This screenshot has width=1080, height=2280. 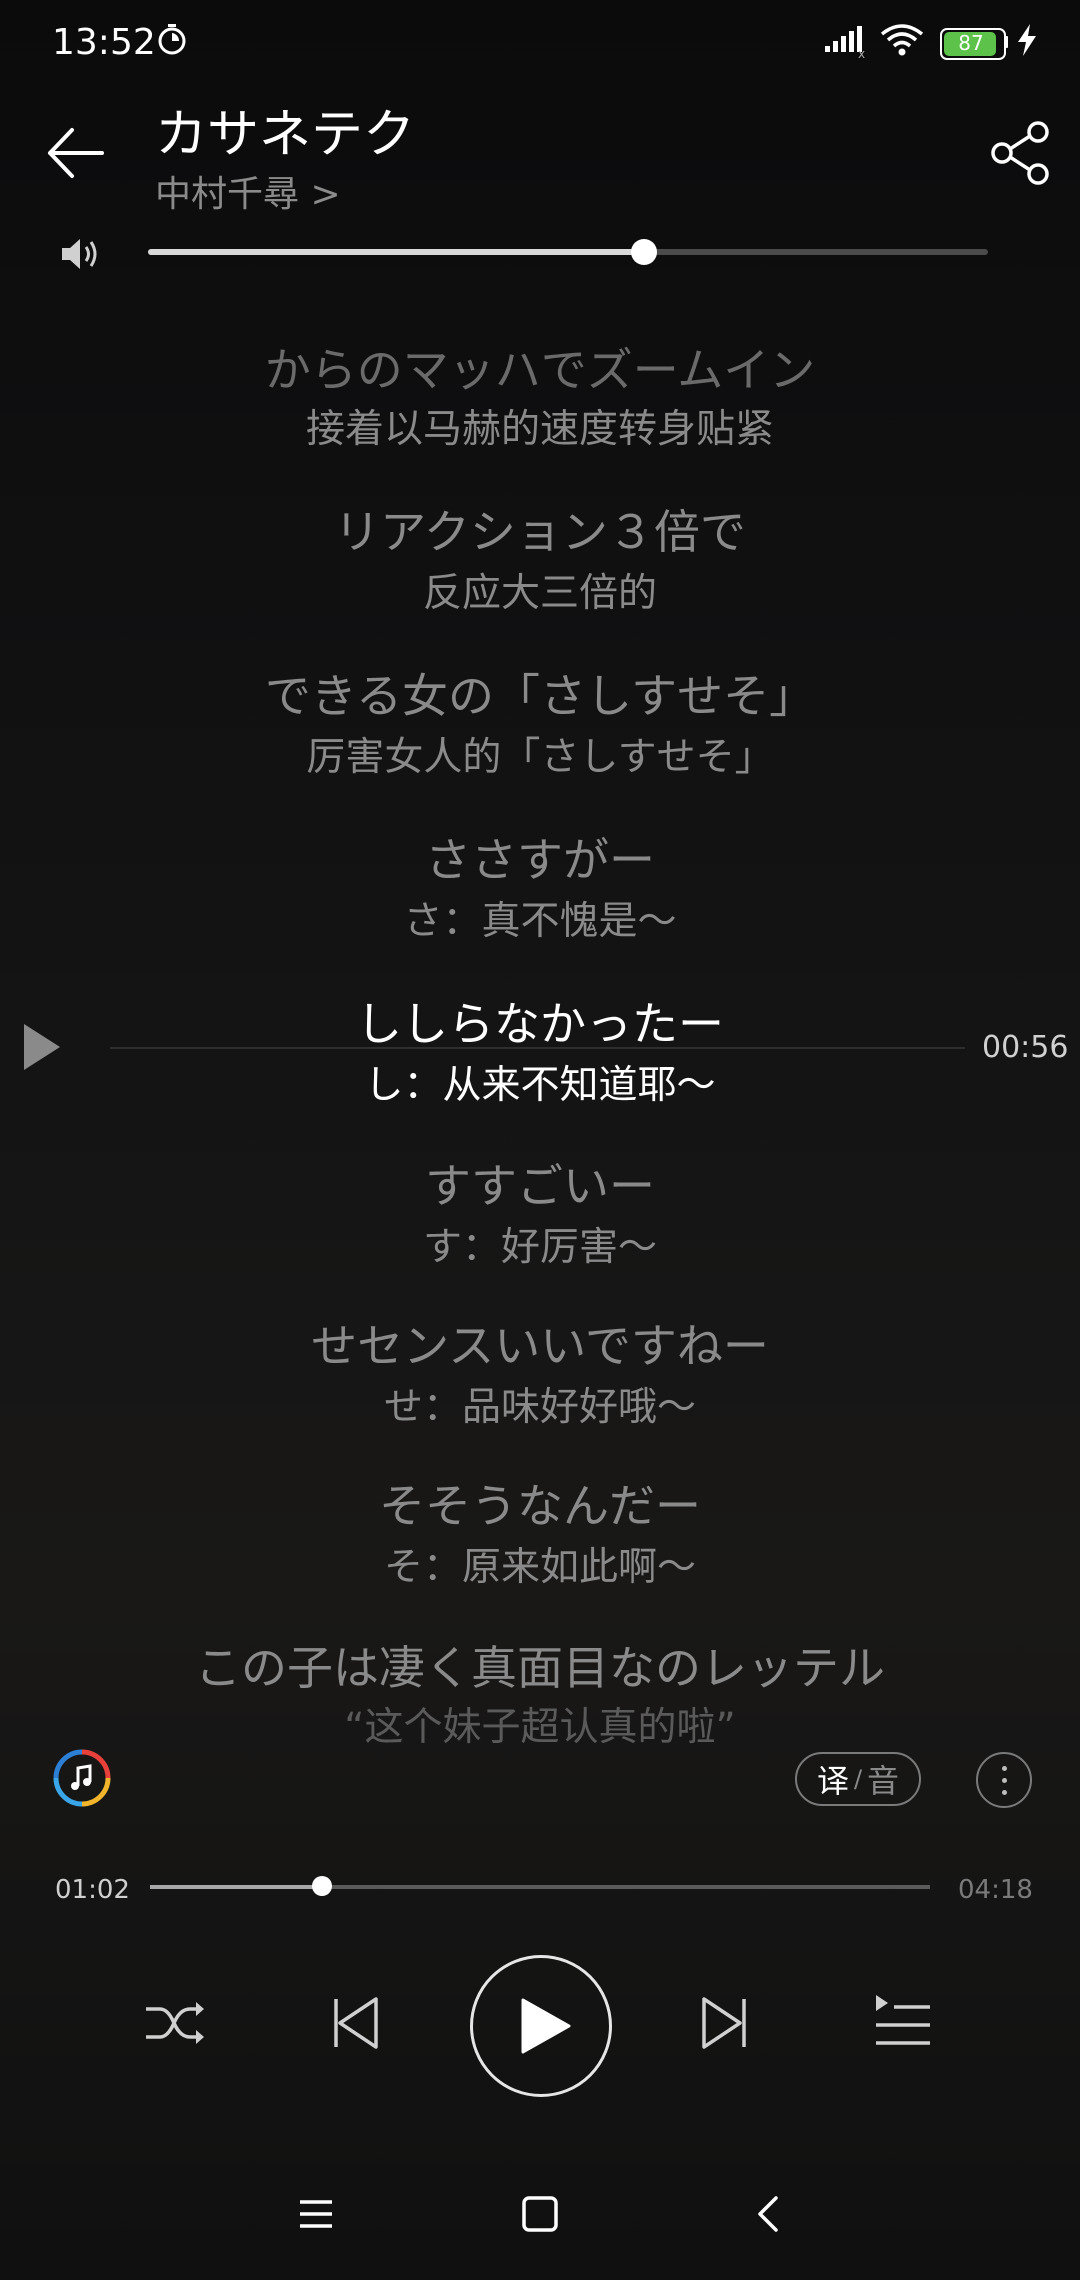 What do you see at coordinates (1027, 40) in the screenshot?
I see `charging-icon` at bounding box center [1027, 40].